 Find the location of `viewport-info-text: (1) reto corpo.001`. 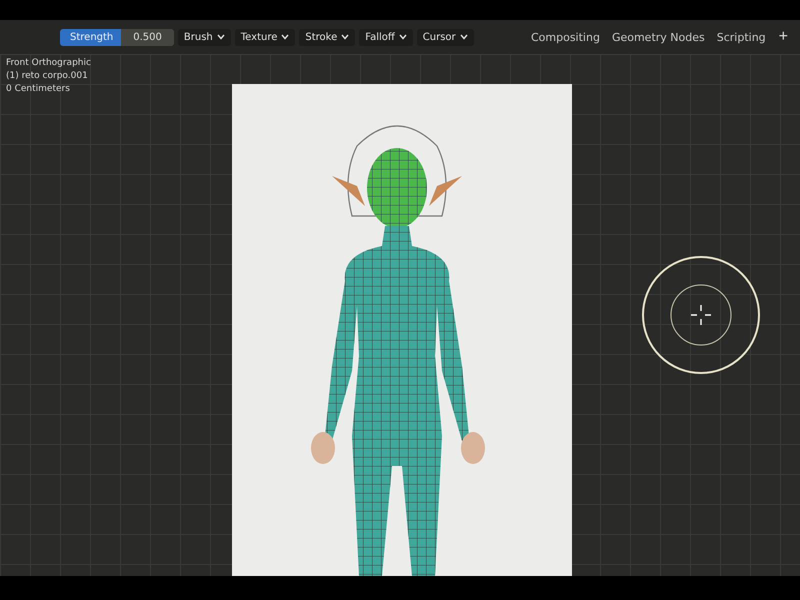

viewport-info-text: (1) reto corpo.001 is located at coordinates (47, 76).